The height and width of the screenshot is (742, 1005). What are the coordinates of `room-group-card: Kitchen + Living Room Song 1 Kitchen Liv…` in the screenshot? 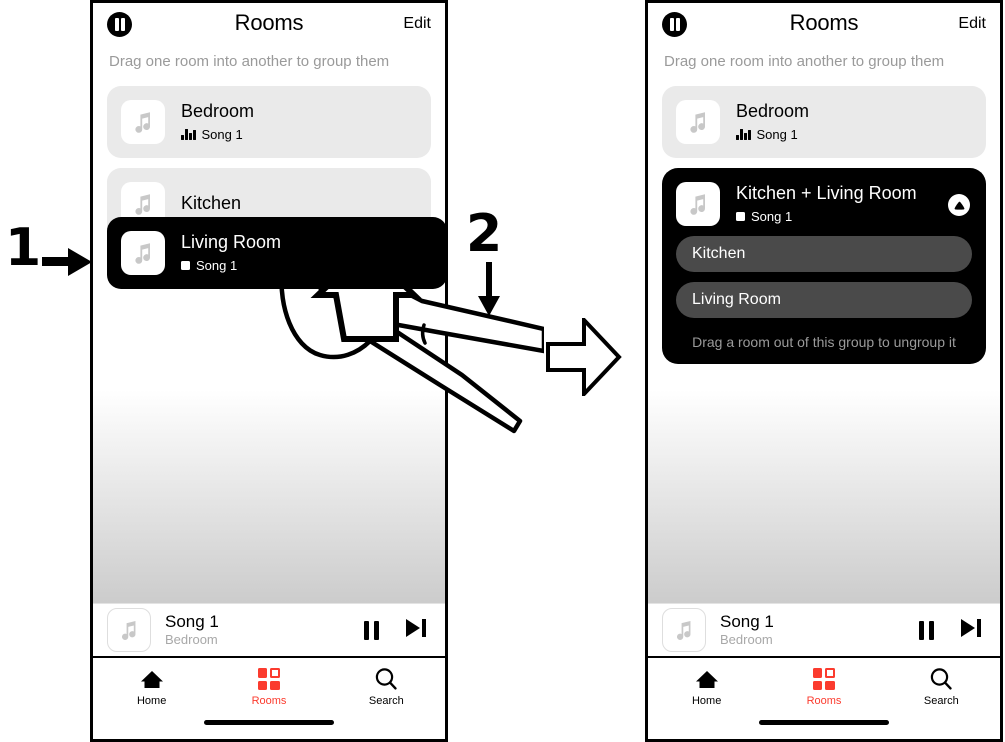 It's located at (824, 266).